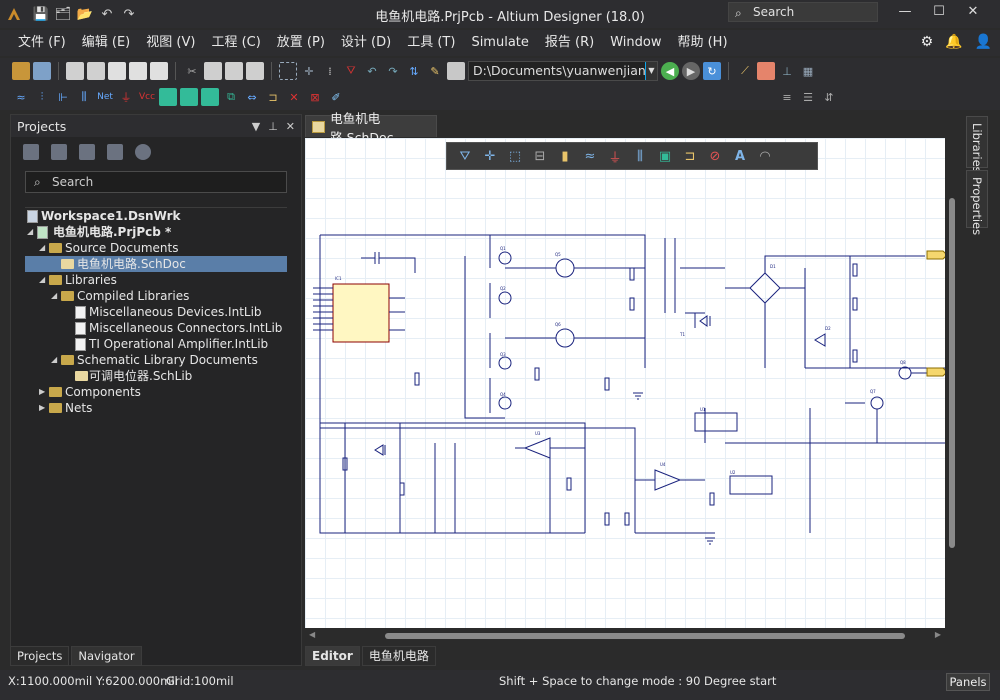  Describe the element at coordinates (156, 360) in the screenshot. I see `tree-item-schematic-library-documents: ◢ Schematic Library Documents` at that location.